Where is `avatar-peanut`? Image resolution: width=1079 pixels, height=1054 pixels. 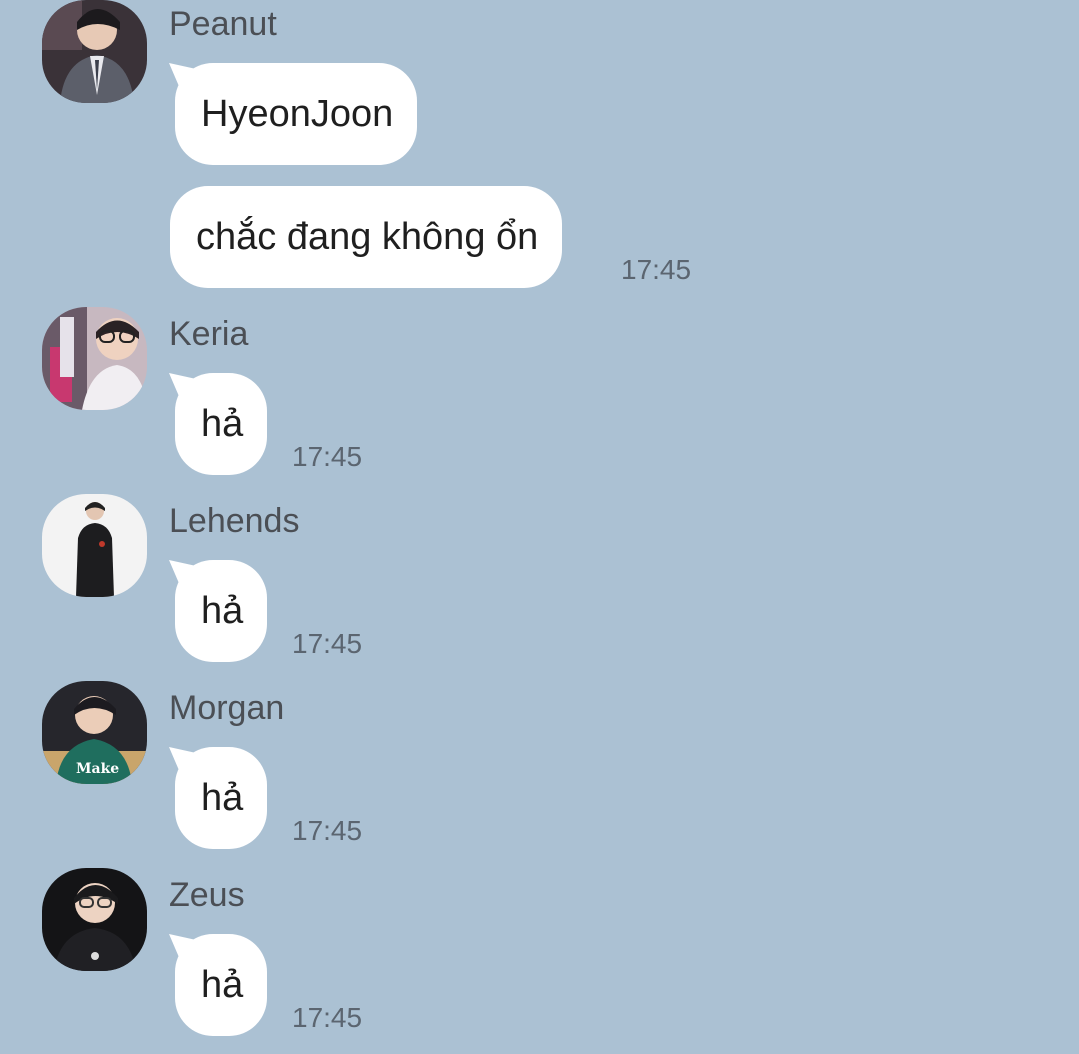
avatar-peanut is located at coordinates (94, 51).